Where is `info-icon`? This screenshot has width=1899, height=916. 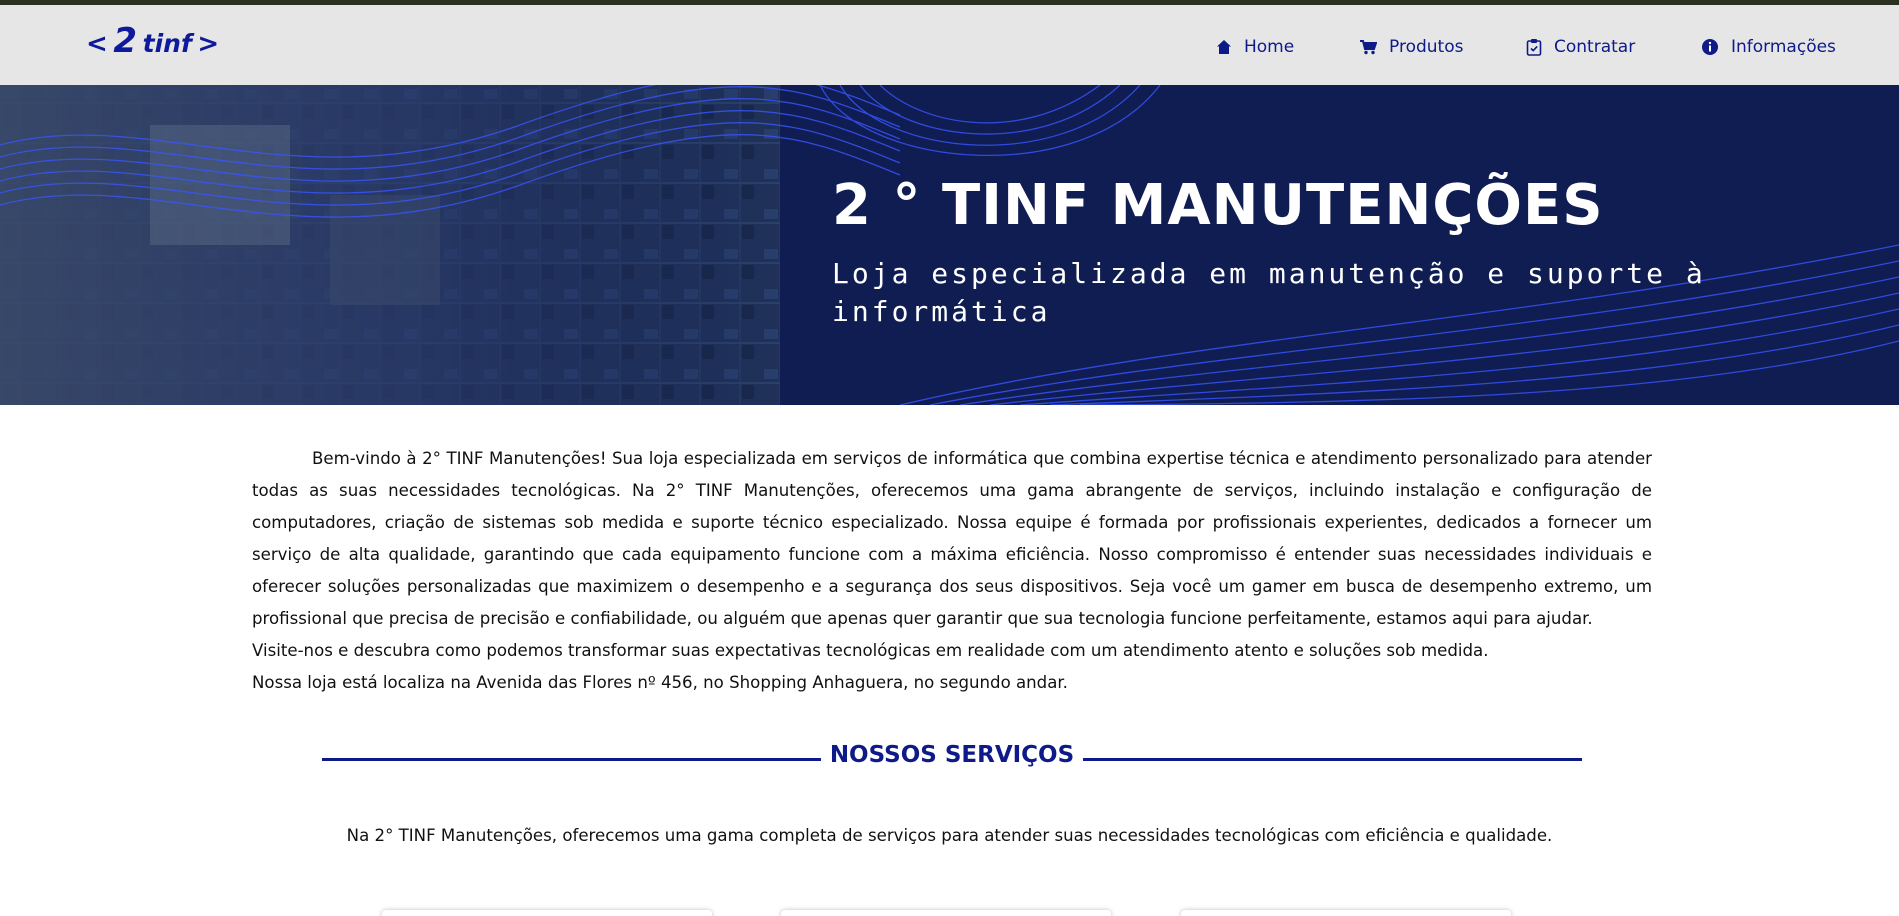 info-icon is located at coordinates (1710, 47).